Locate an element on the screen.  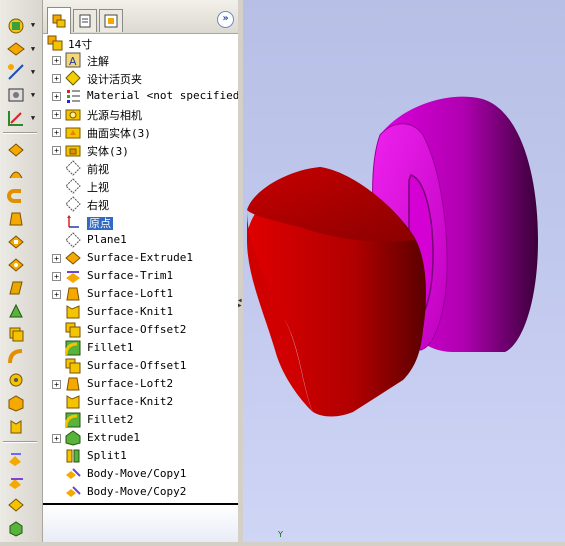
tree-item-surface-offset2: Surface-Offset2 is located at coordinates (139, 330).